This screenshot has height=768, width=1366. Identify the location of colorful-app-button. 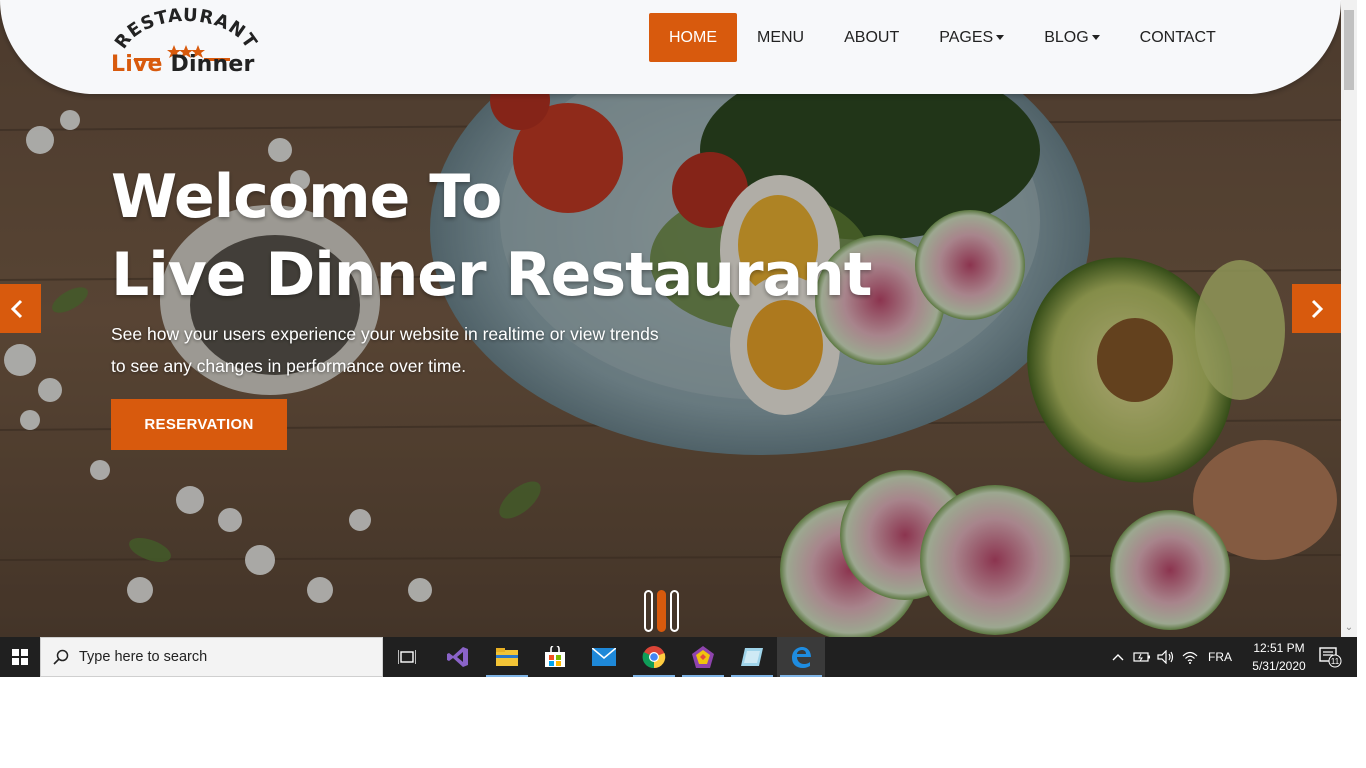
(703, 657).